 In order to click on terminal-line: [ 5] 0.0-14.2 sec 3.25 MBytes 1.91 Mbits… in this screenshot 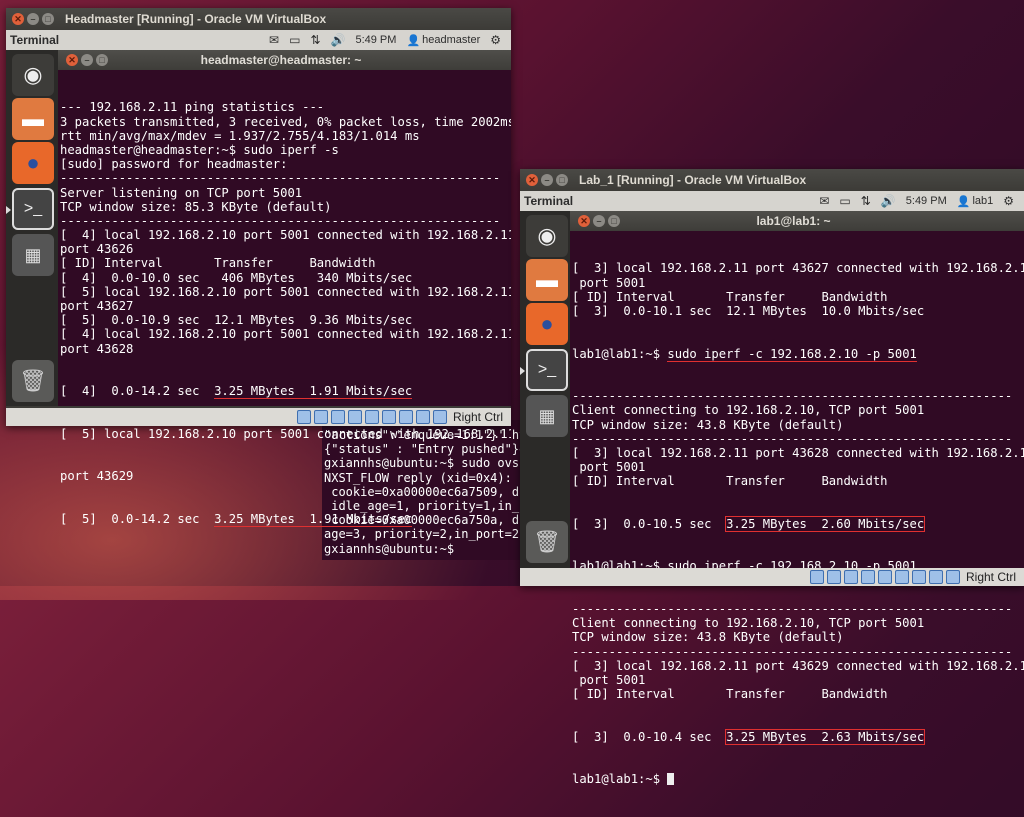, I will do `click(236, 519)`.